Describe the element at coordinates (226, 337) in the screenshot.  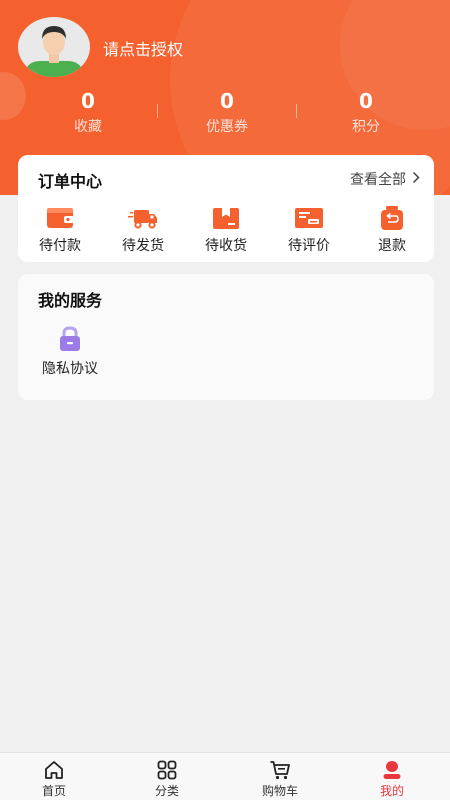
I see `my-services-card: 我的服务 隐私协议` at that location.